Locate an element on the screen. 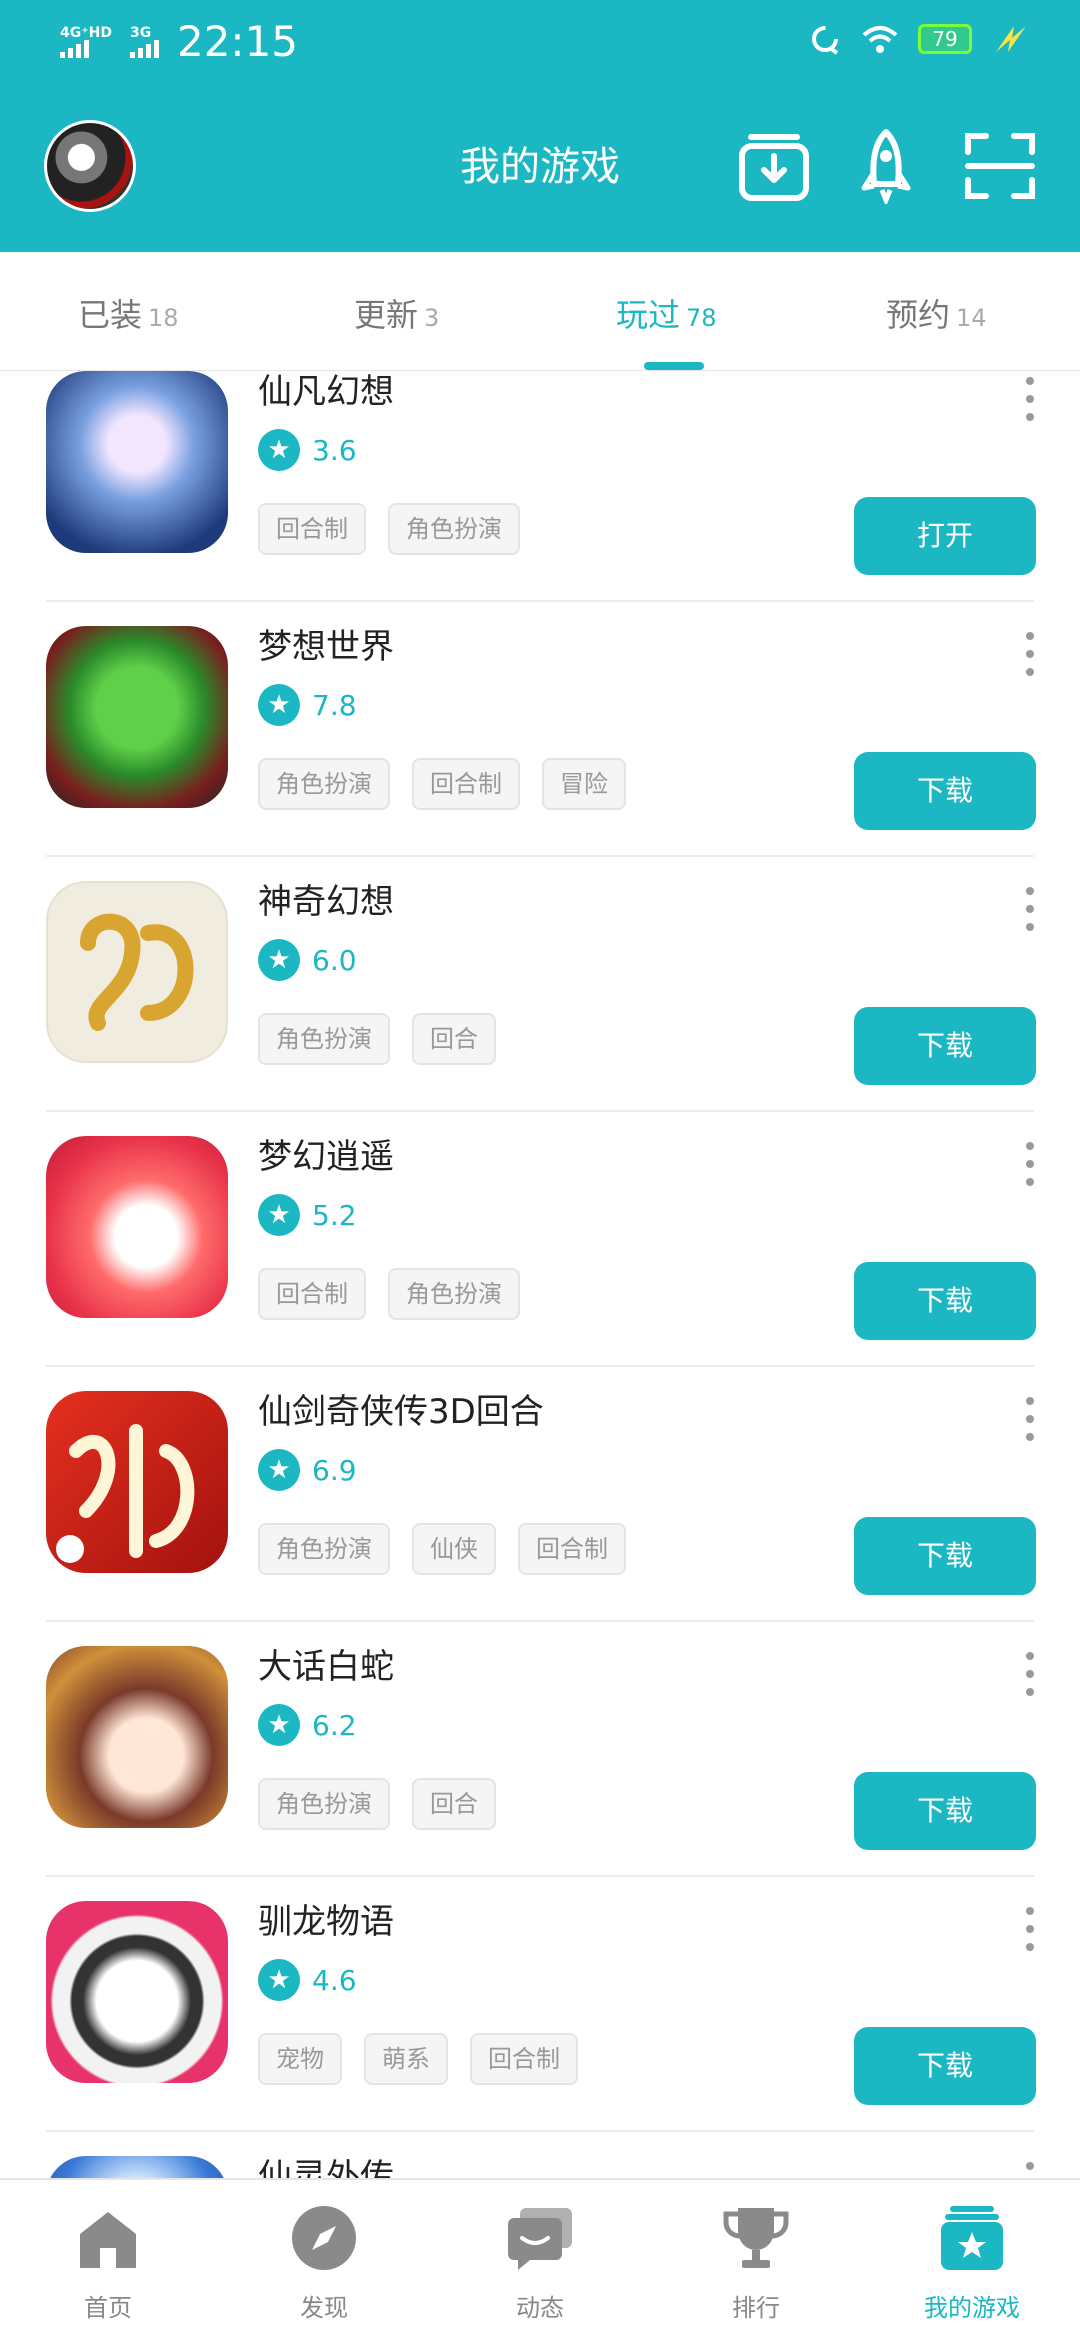 Image resolution: width=1080 pixels, height=2340 pixels. game-name: 大话白蛇 is located at coordinates (326, 1667).